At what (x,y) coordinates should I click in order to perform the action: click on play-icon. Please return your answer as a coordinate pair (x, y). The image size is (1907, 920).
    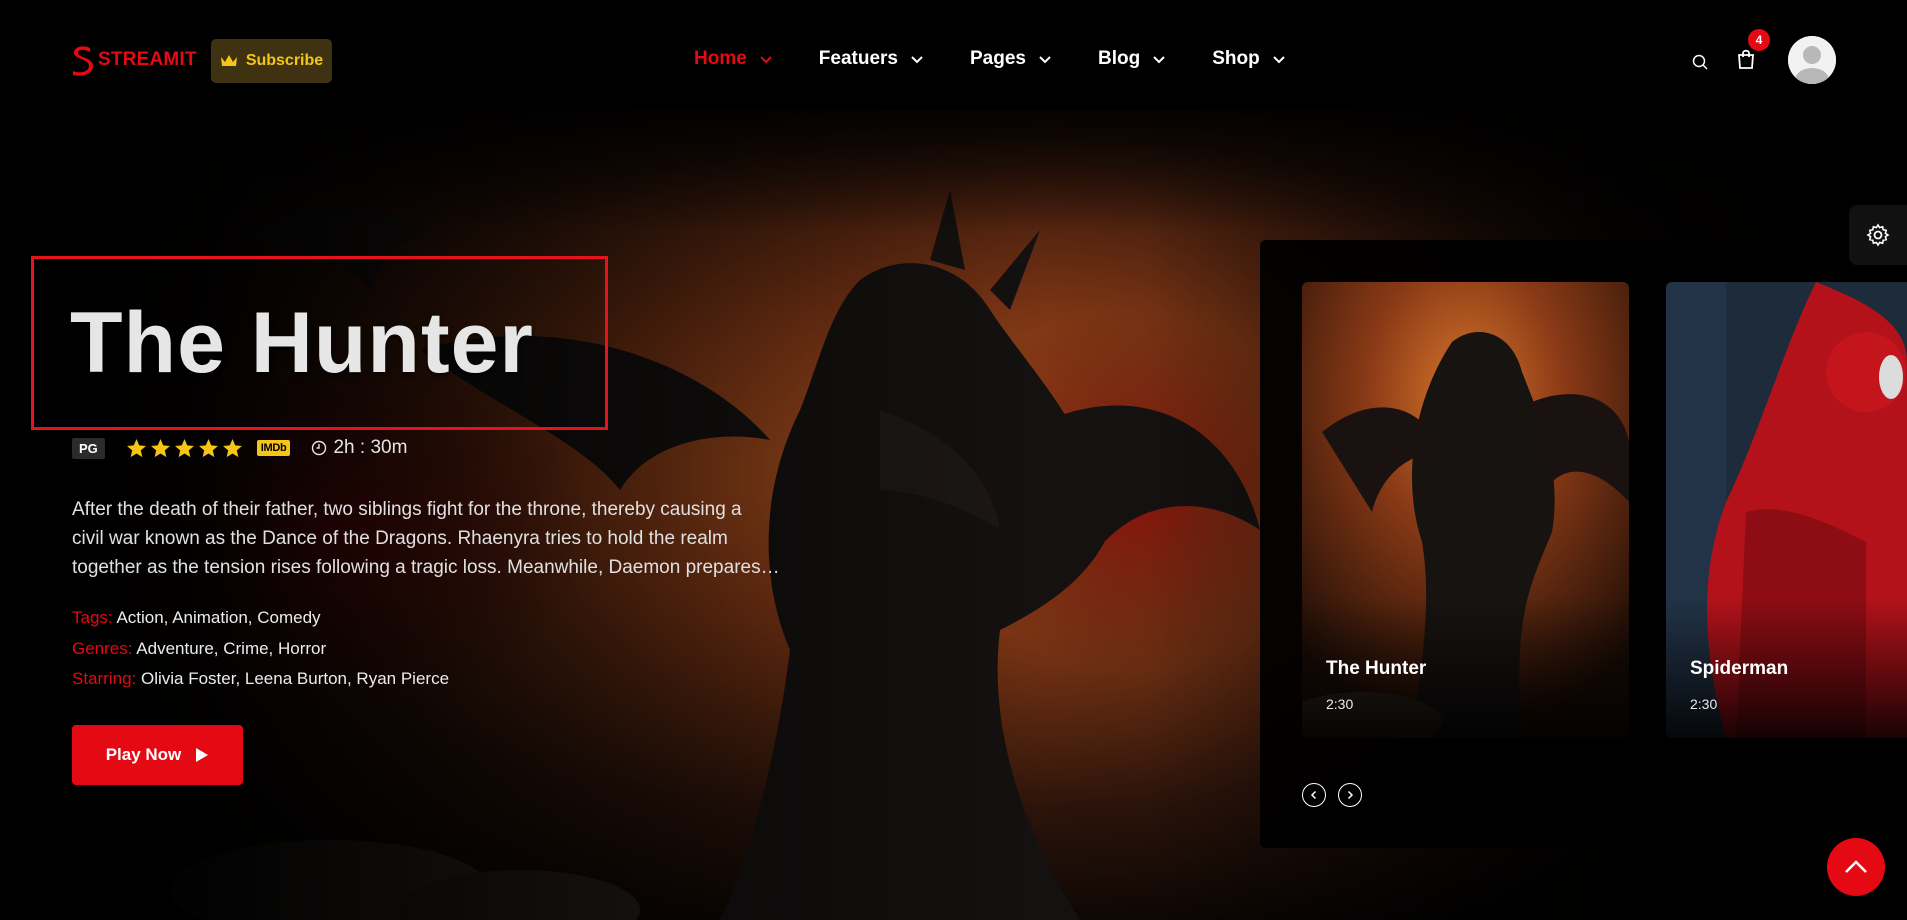
    Looking at the image, I should click on (202, 755).